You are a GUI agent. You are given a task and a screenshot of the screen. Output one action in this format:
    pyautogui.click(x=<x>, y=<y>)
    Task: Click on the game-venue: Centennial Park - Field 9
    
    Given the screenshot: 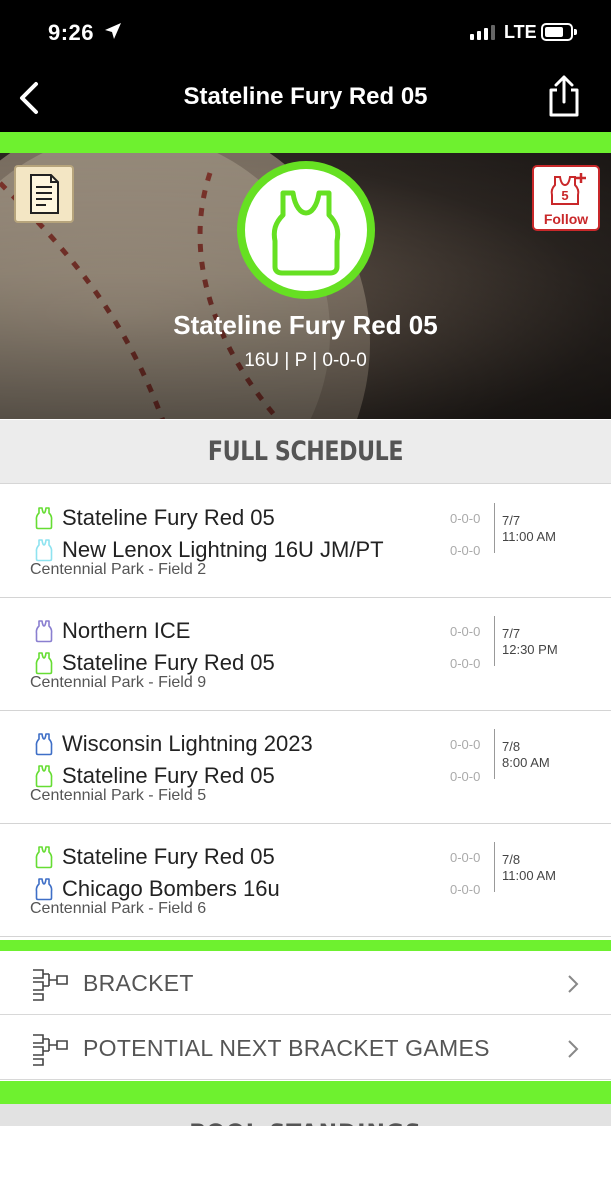 What is the action you would take?
    pyautogui.click(x=118, y=682)
    